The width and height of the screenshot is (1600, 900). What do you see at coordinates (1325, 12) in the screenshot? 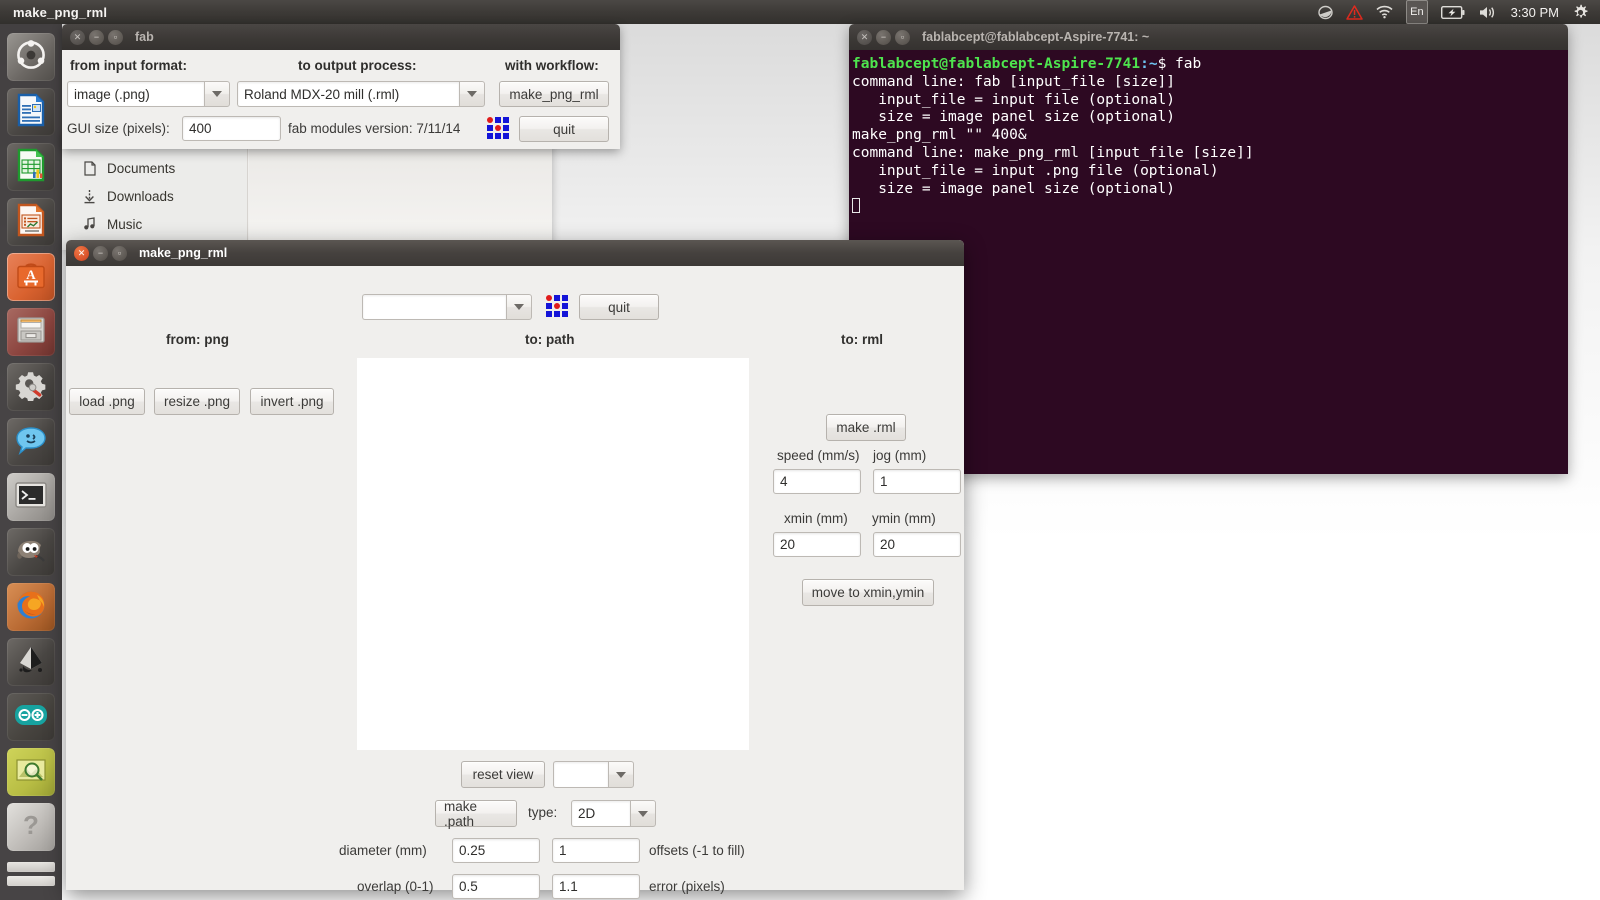
I see `sync-icon` at bounding box center [1325, 12].